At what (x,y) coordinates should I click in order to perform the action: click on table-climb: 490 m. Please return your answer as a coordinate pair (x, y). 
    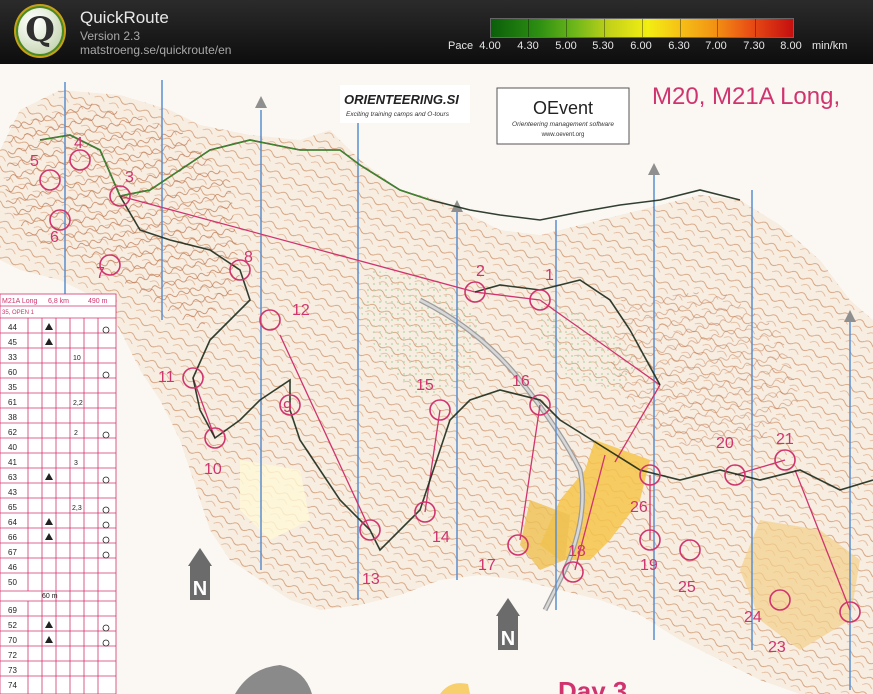
    Looking at the image, I should click on (98, 301).